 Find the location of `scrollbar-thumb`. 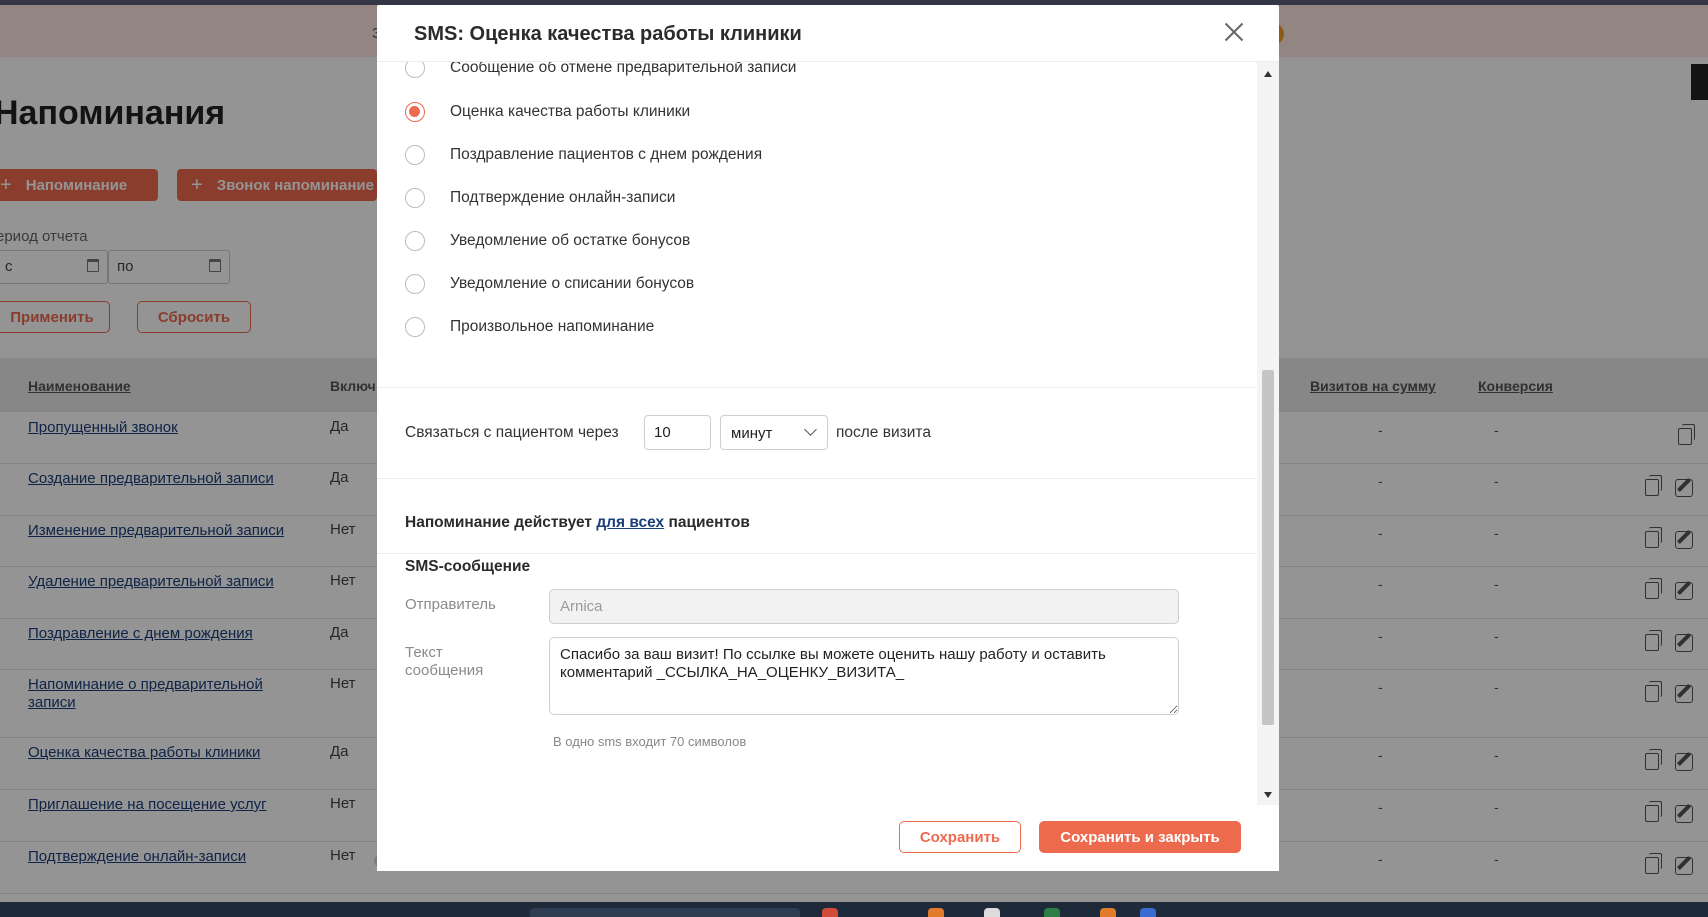

scrollbar-thumb is located at coordinates (1268, 547).